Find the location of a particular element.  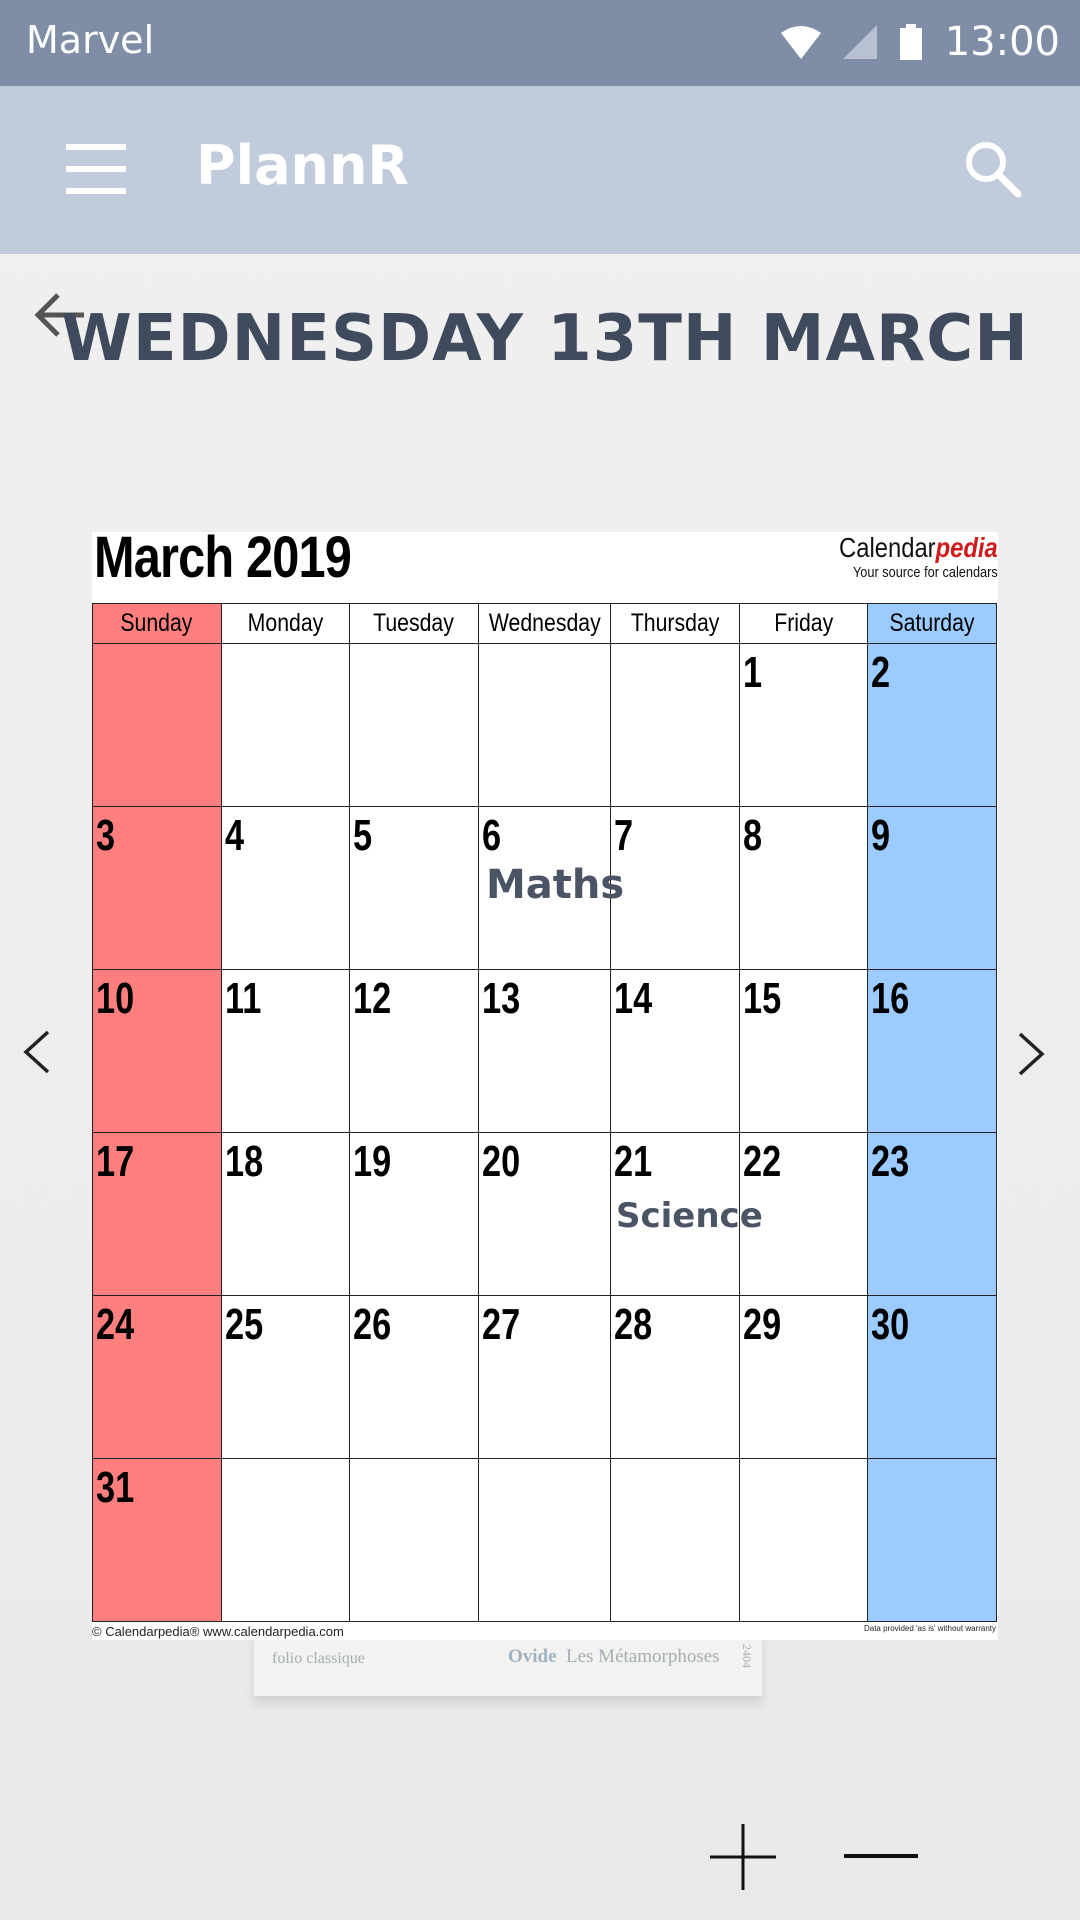

logo-main: Calendarpedia is located at coordinates (918, 548).